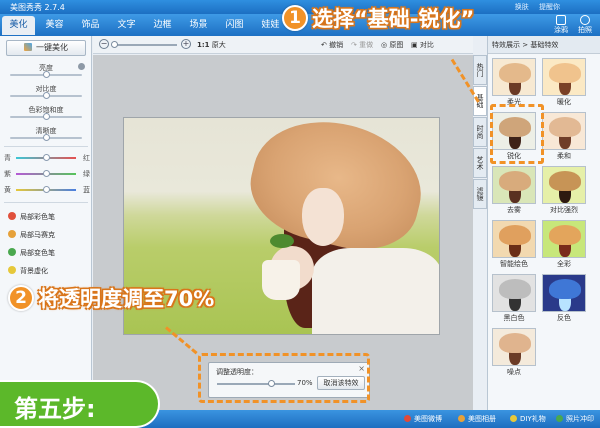 The image size is (600, 428). Describe the element at coordinates (104, 44) in the screenshot. I see `zoom-out-icon: −` at that location.